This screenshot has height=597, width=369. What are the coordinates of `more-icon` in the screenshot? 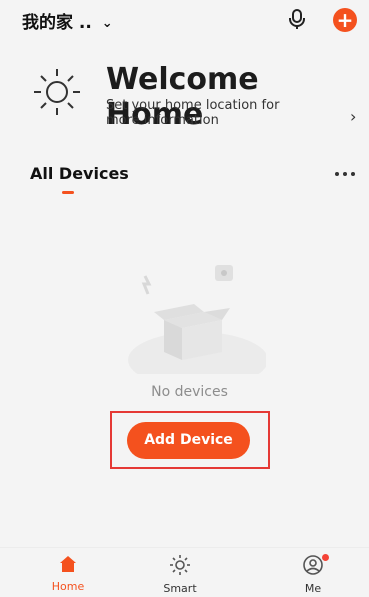 It's located at (345, 174).